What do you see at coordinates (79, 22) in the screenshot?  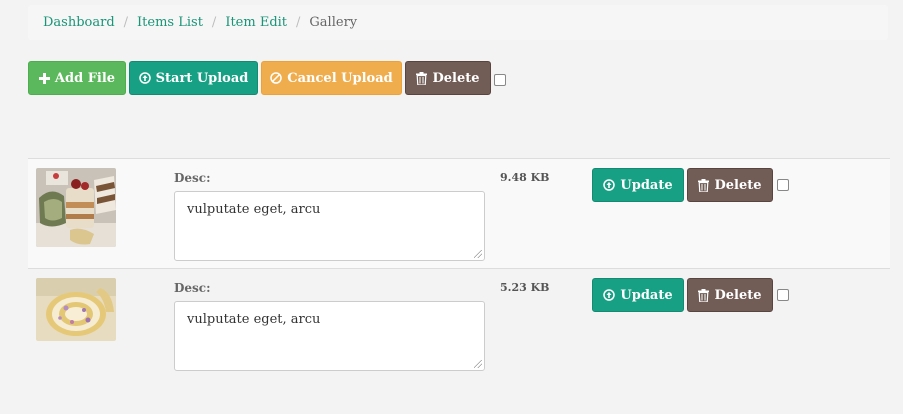 I see `breadcrumb-dashboard: Dashboard` at bounding box center [79, 22].